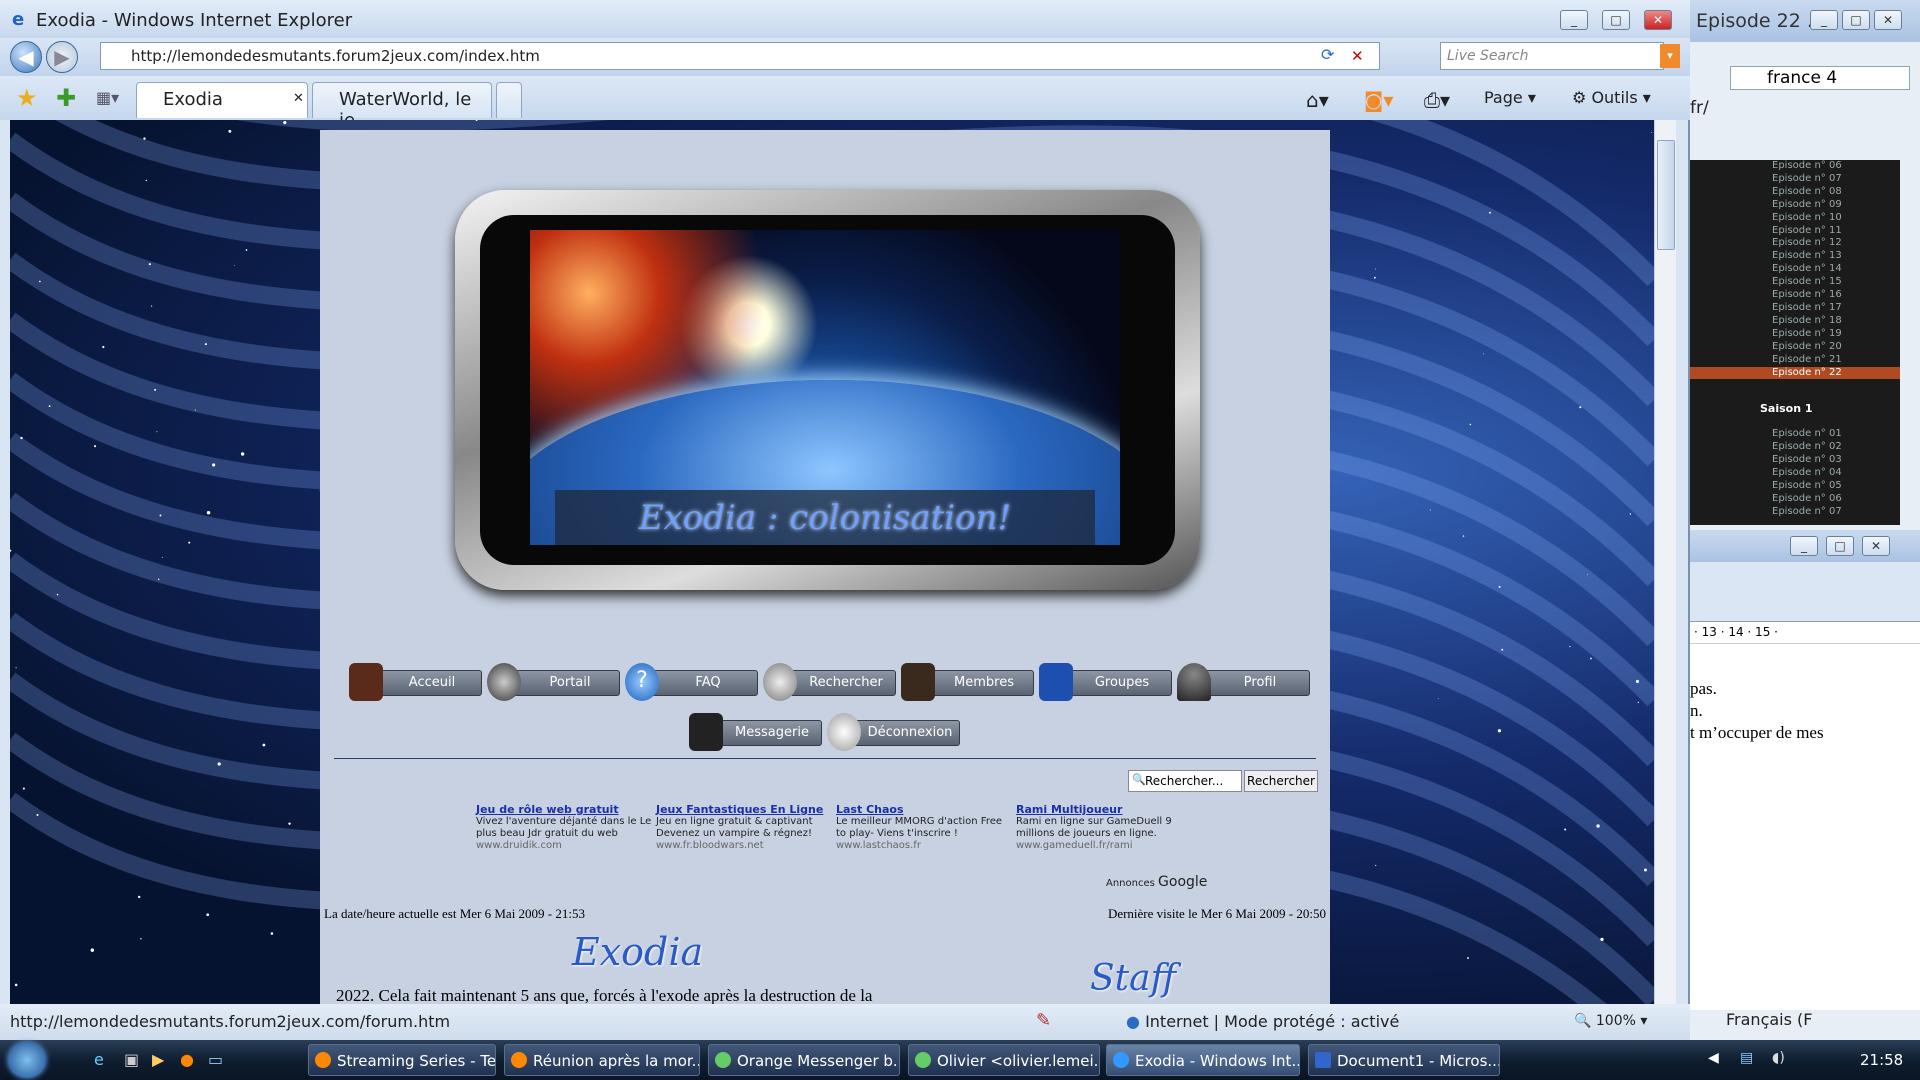 The height and width of the screenshot is (1080, 1920). What do you see at coordinates (1795, 434) in the screenshot?
I see `episode-item: Episode n° 01` at bounding box center [1795, 434].